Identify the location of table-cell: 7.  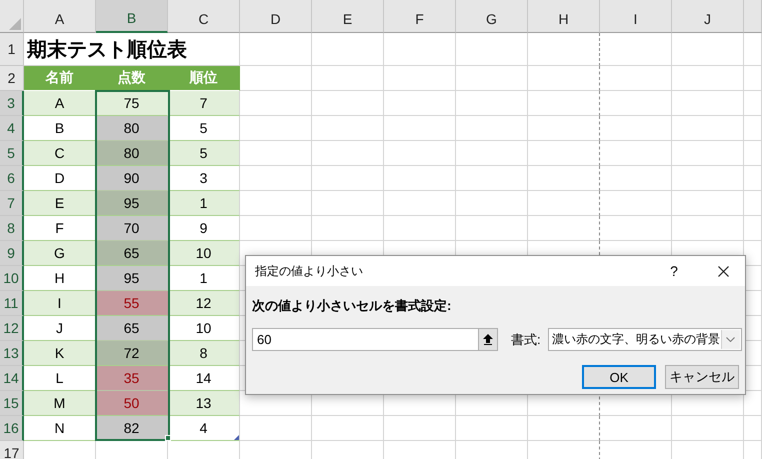
(204, 103).